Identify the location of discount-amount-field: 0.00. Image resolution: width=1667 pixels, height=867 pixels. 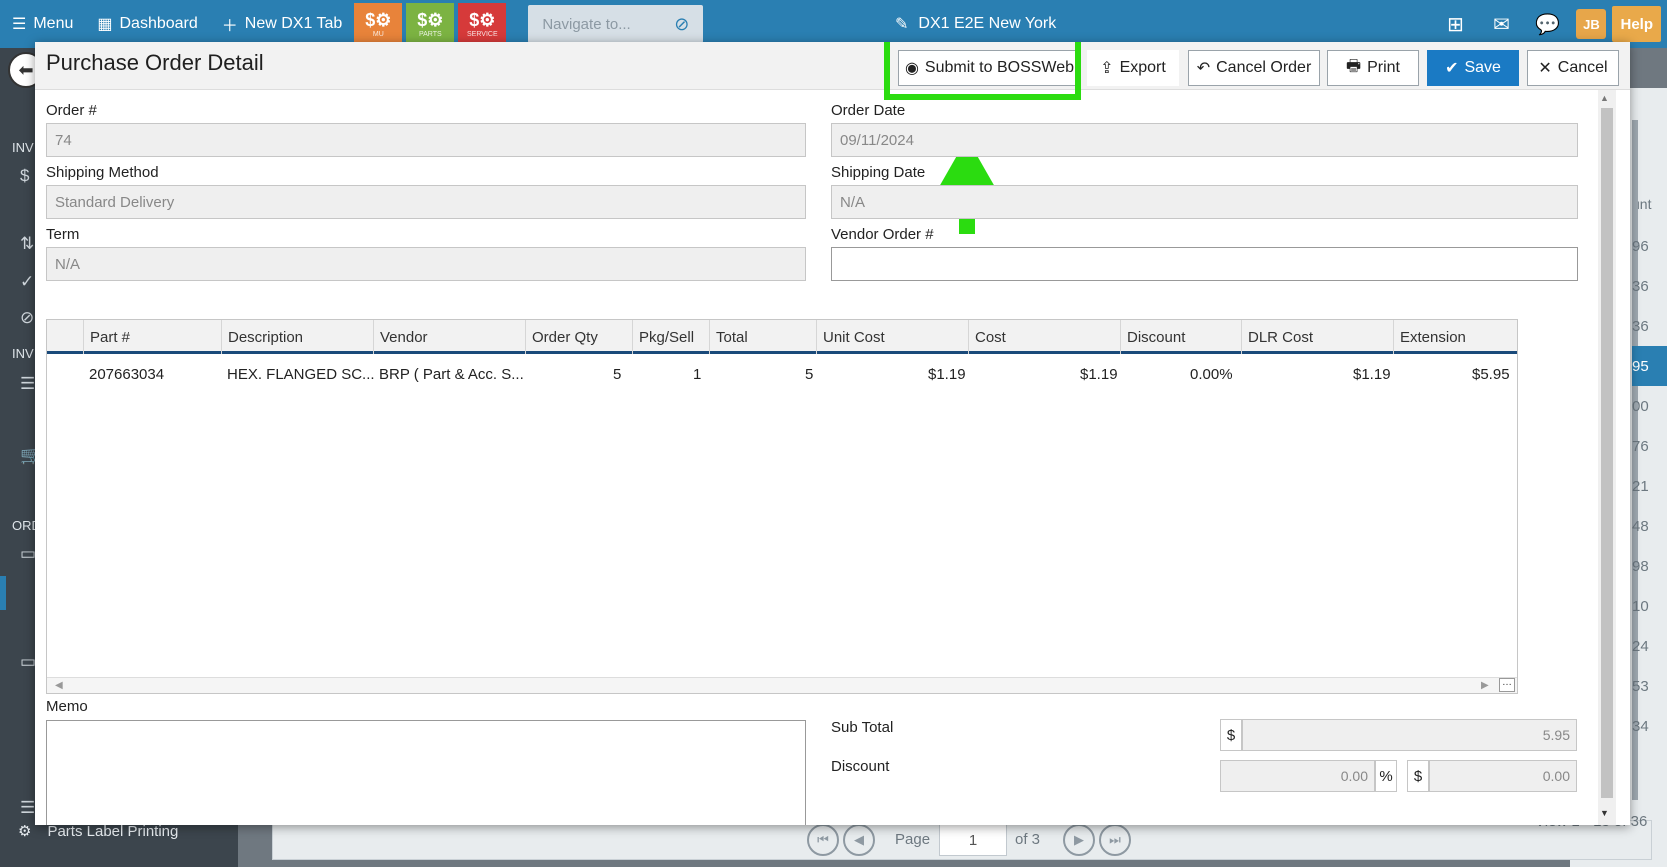
(1503, 776).